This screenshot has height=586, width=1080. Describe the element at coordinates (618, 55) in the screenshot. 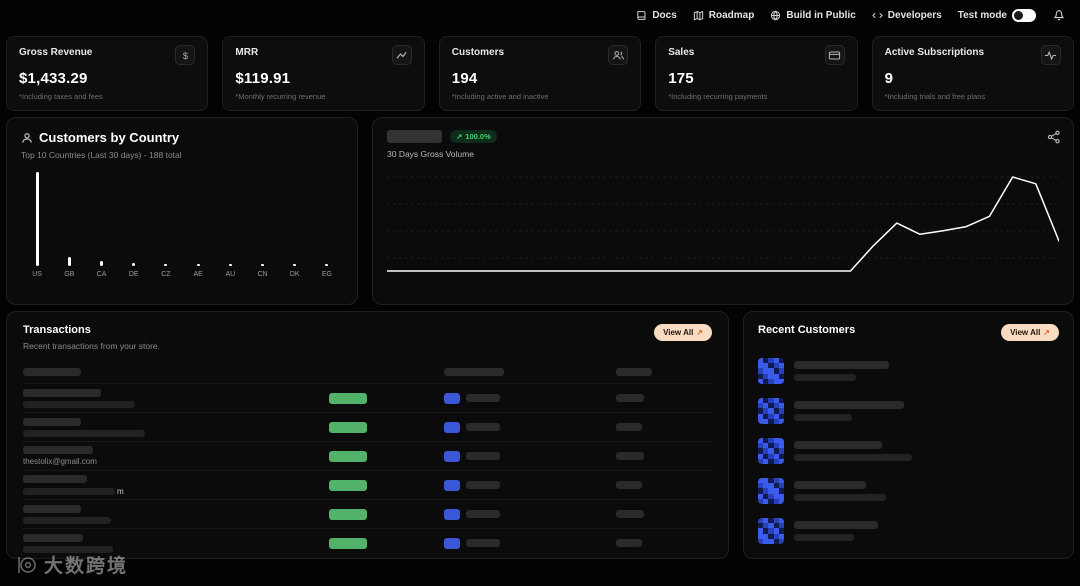

I see `users-icon` at that location.